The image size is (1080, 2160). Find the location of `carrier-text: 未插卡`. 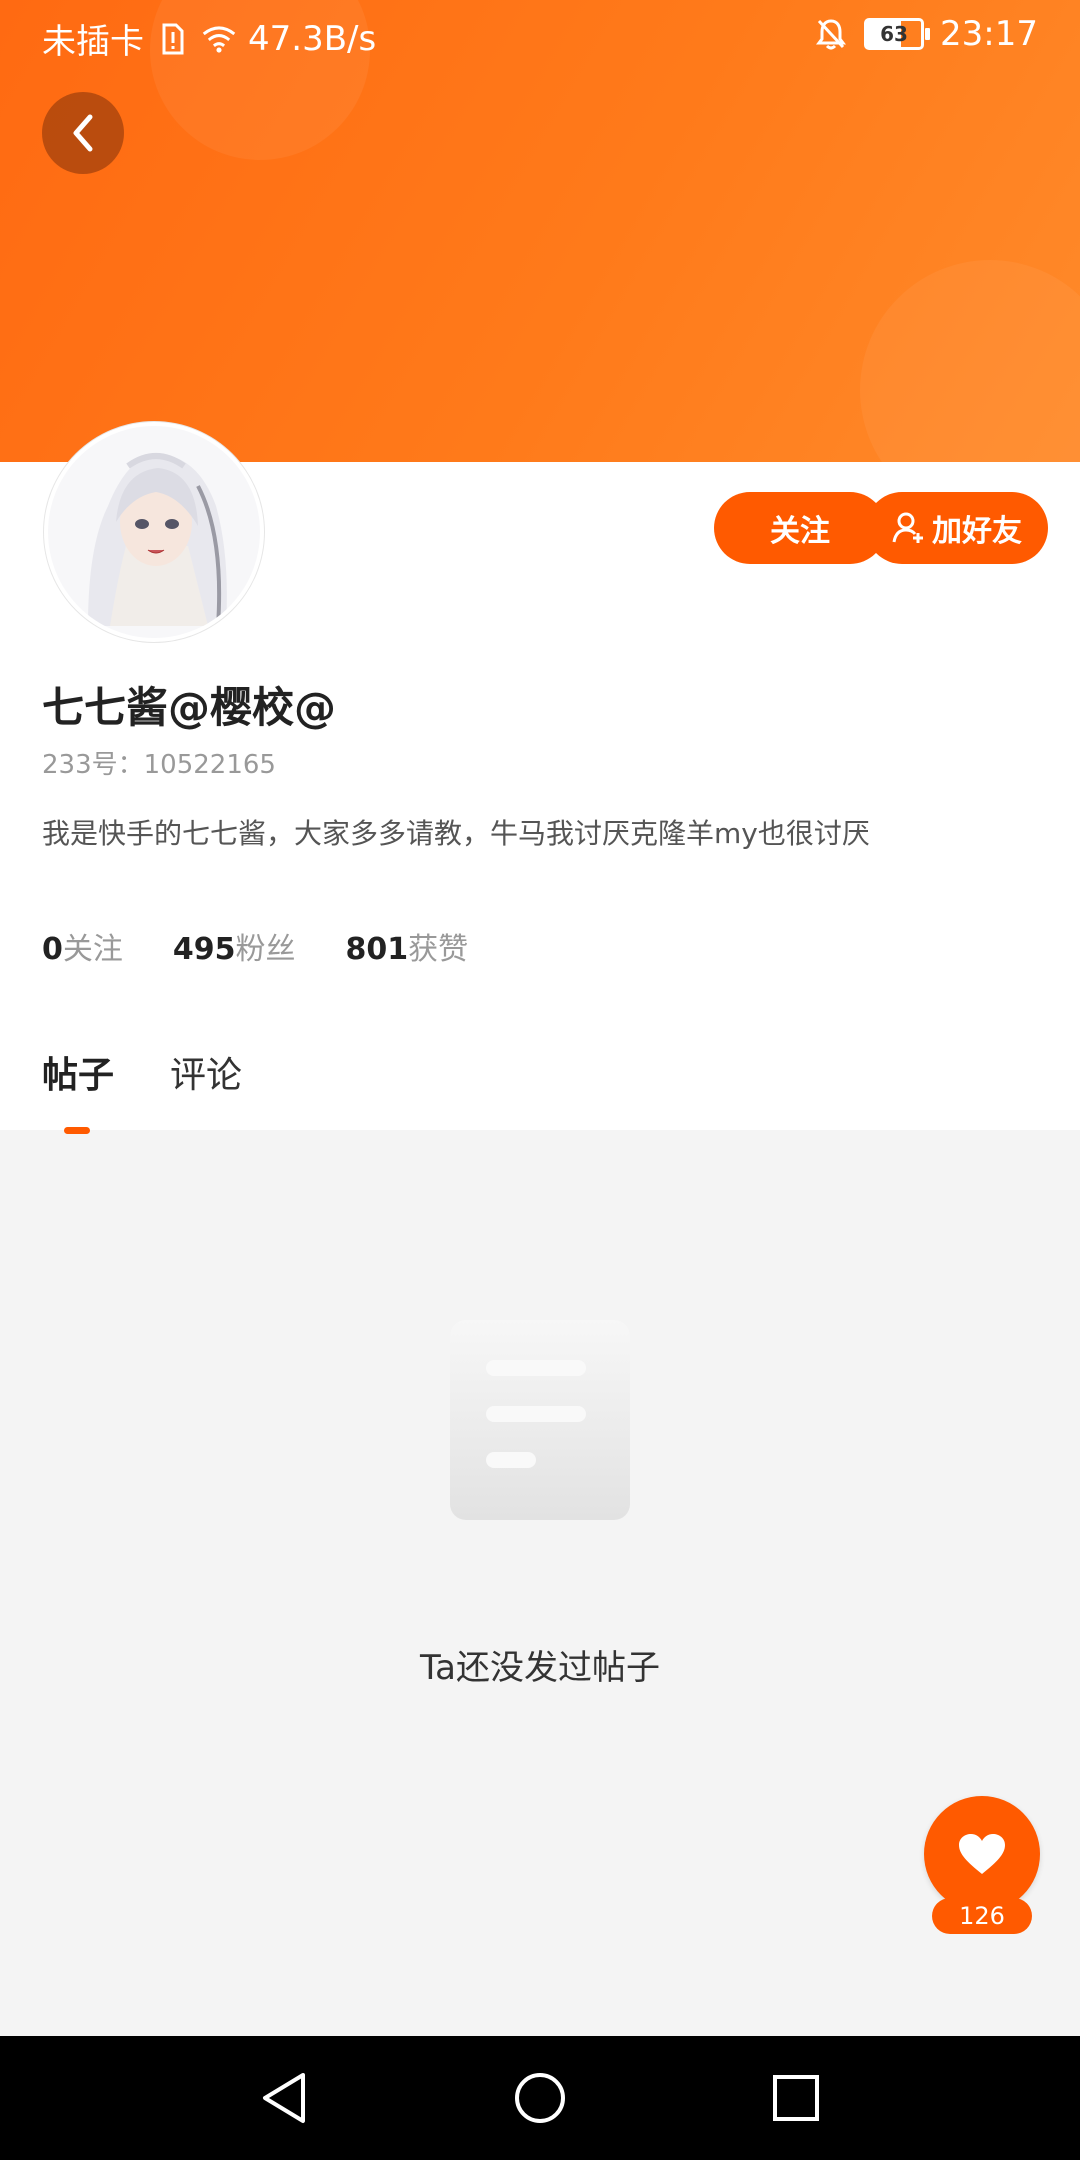

carrier-text: 未插卡 is located at coordinates (93, 42).